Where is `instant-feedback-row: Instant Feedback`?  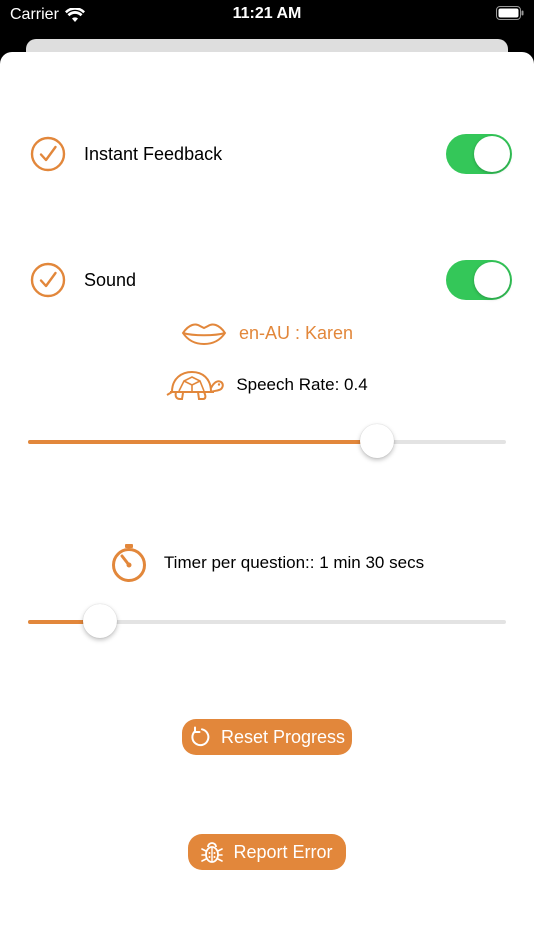 instant-feedback-row: Instant Feedback is located at coordinates (271, 154).